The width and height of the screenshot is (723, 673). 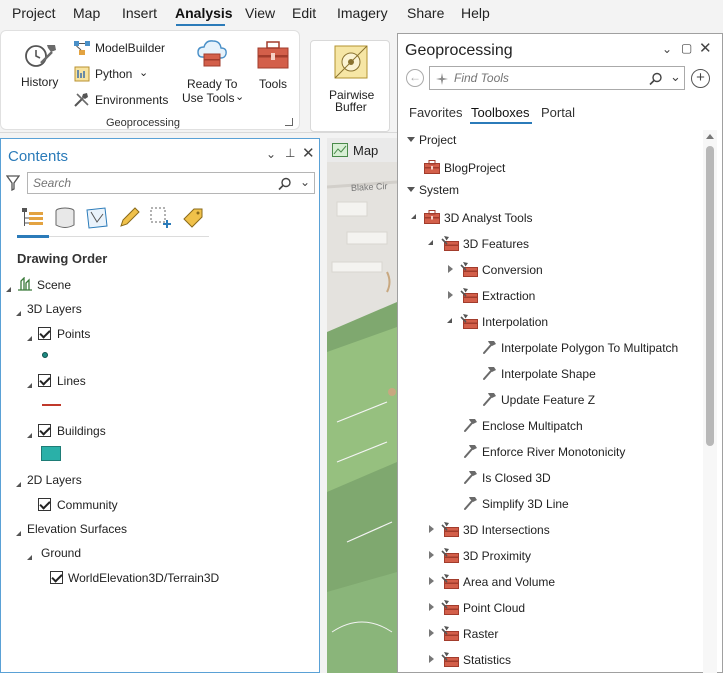 What do you see at coordinates (710, 296) in the screenshot?
I see `scrollbar-thumb` at bounding box center [710, 296].